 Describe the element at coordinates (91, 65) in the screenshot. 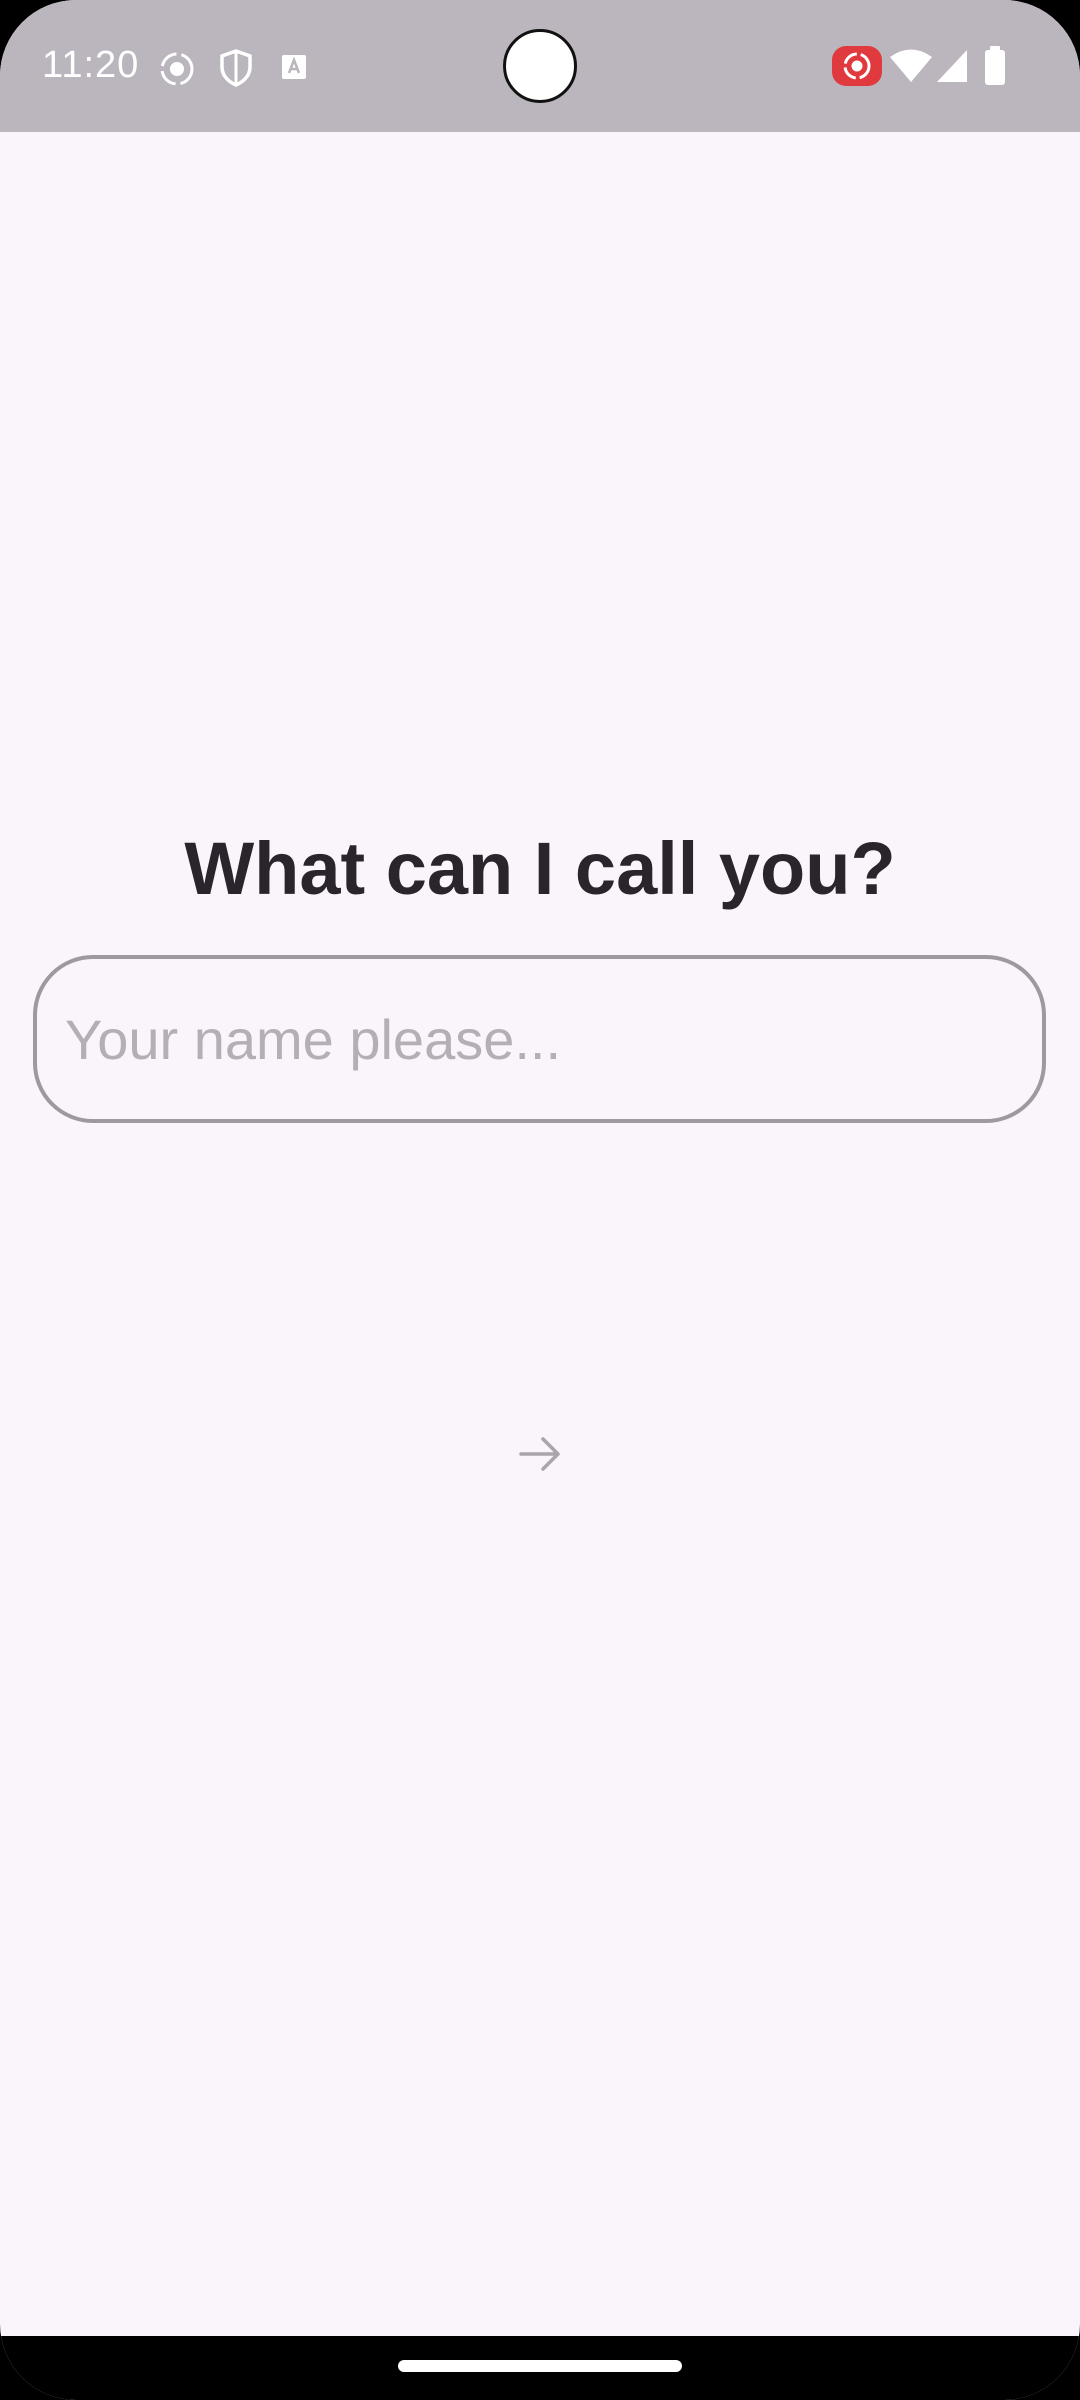

I see `status-time: 11:20` at that location.